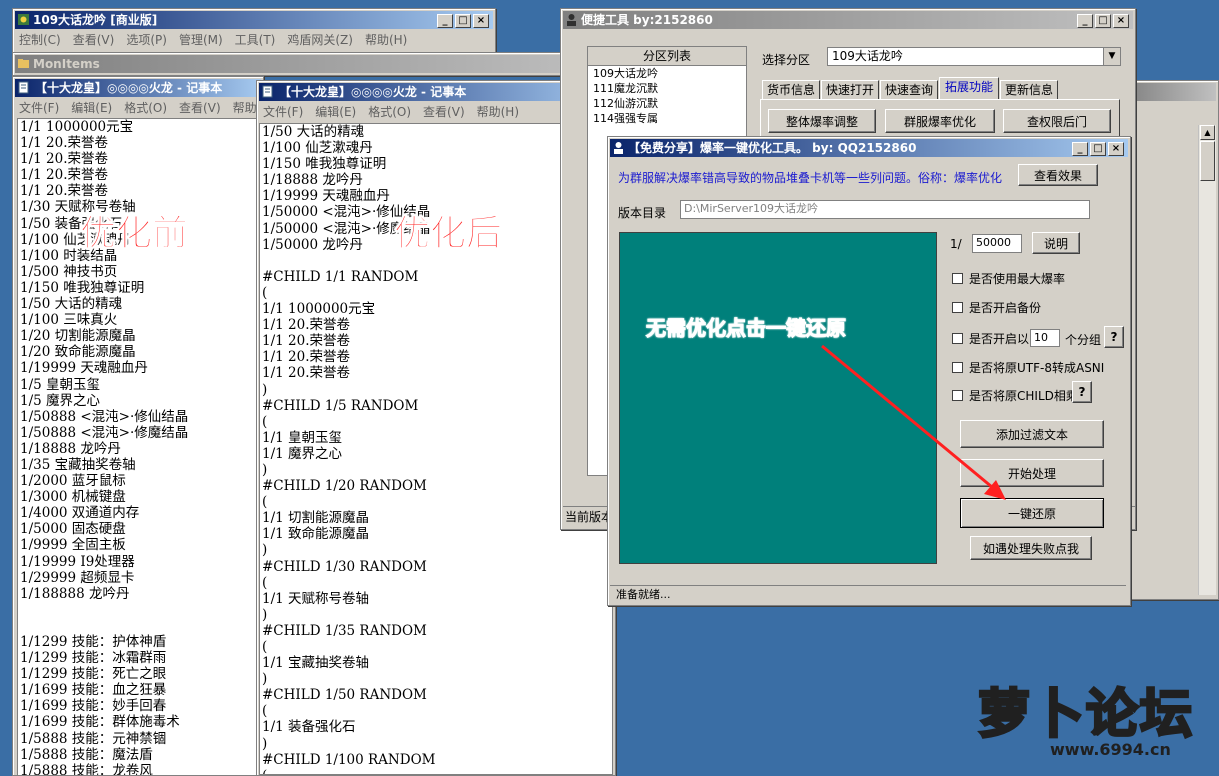  Describe the element at coordinates (1110, 749) in the screenshot. I see `forum-logo-url: www.6994.cn` at that location.